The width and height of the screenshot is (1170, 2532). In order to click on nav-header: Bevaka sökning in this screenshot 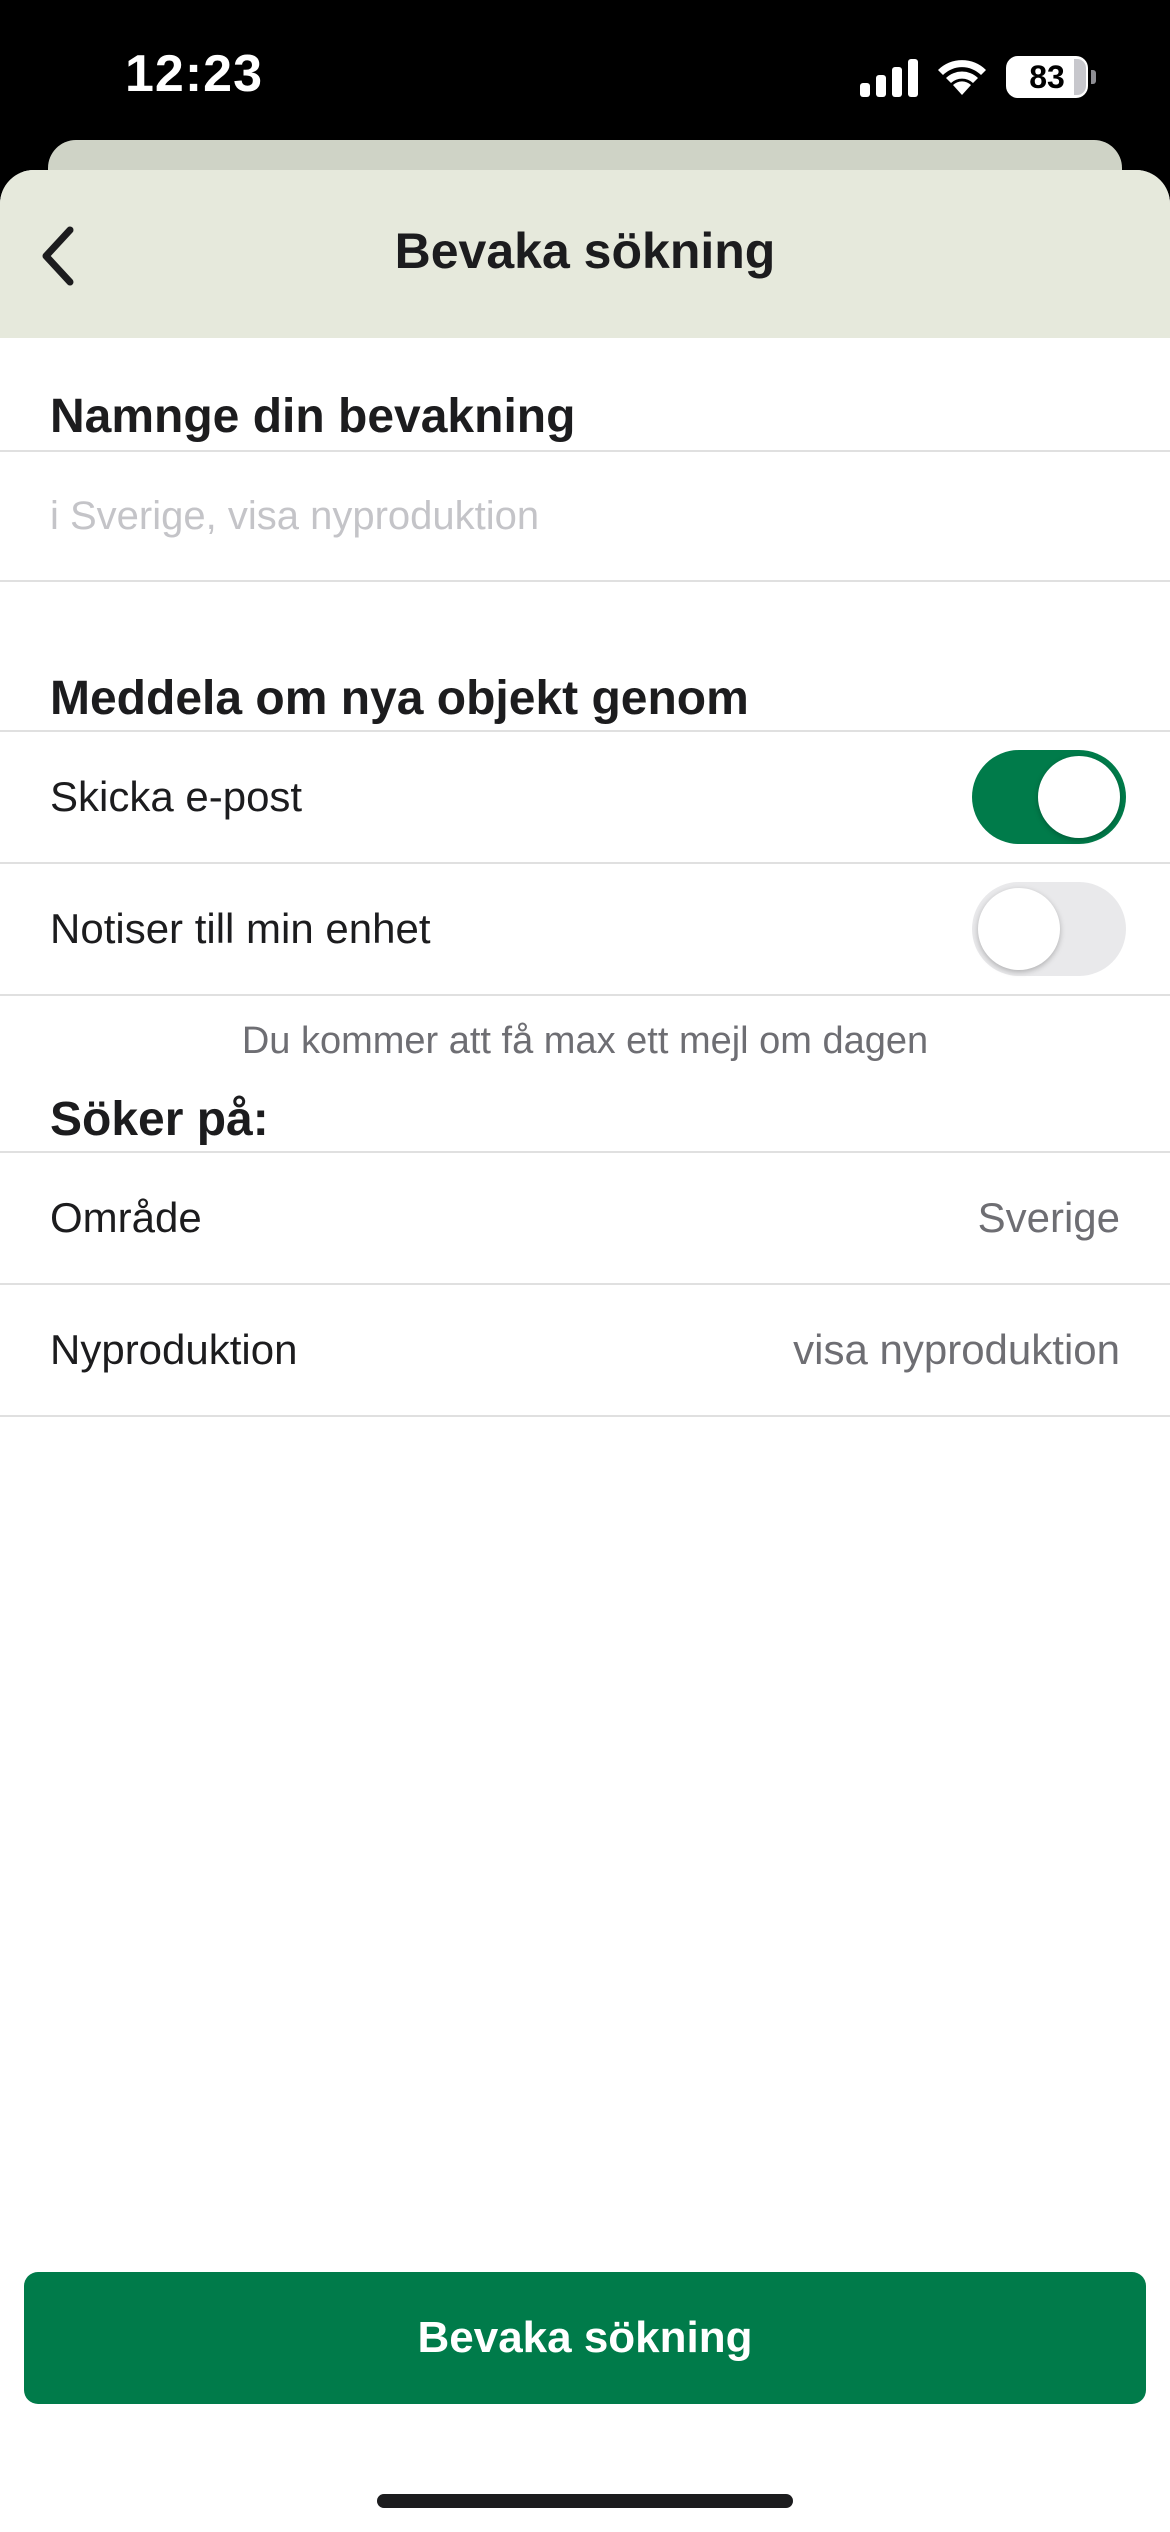, I will do `click(585, 254)`.